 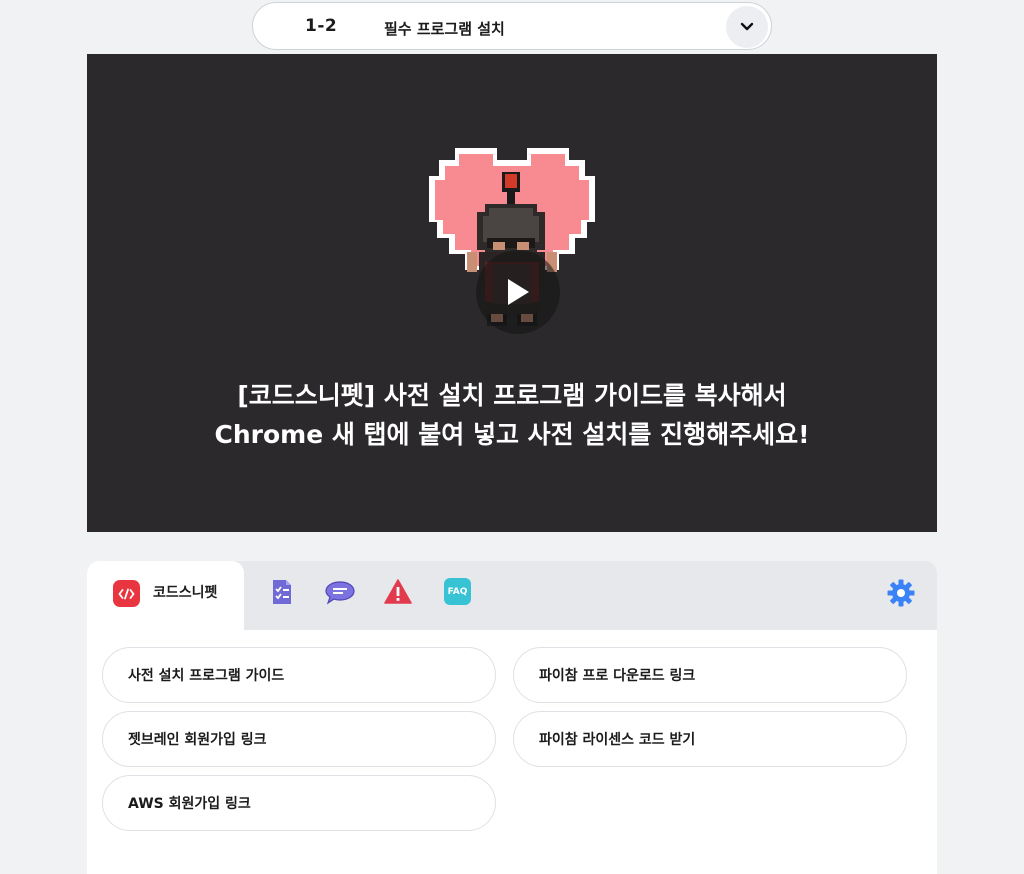 I want to click on tab-code-snippet: 코드스니펫, so click(x=165, y=595).